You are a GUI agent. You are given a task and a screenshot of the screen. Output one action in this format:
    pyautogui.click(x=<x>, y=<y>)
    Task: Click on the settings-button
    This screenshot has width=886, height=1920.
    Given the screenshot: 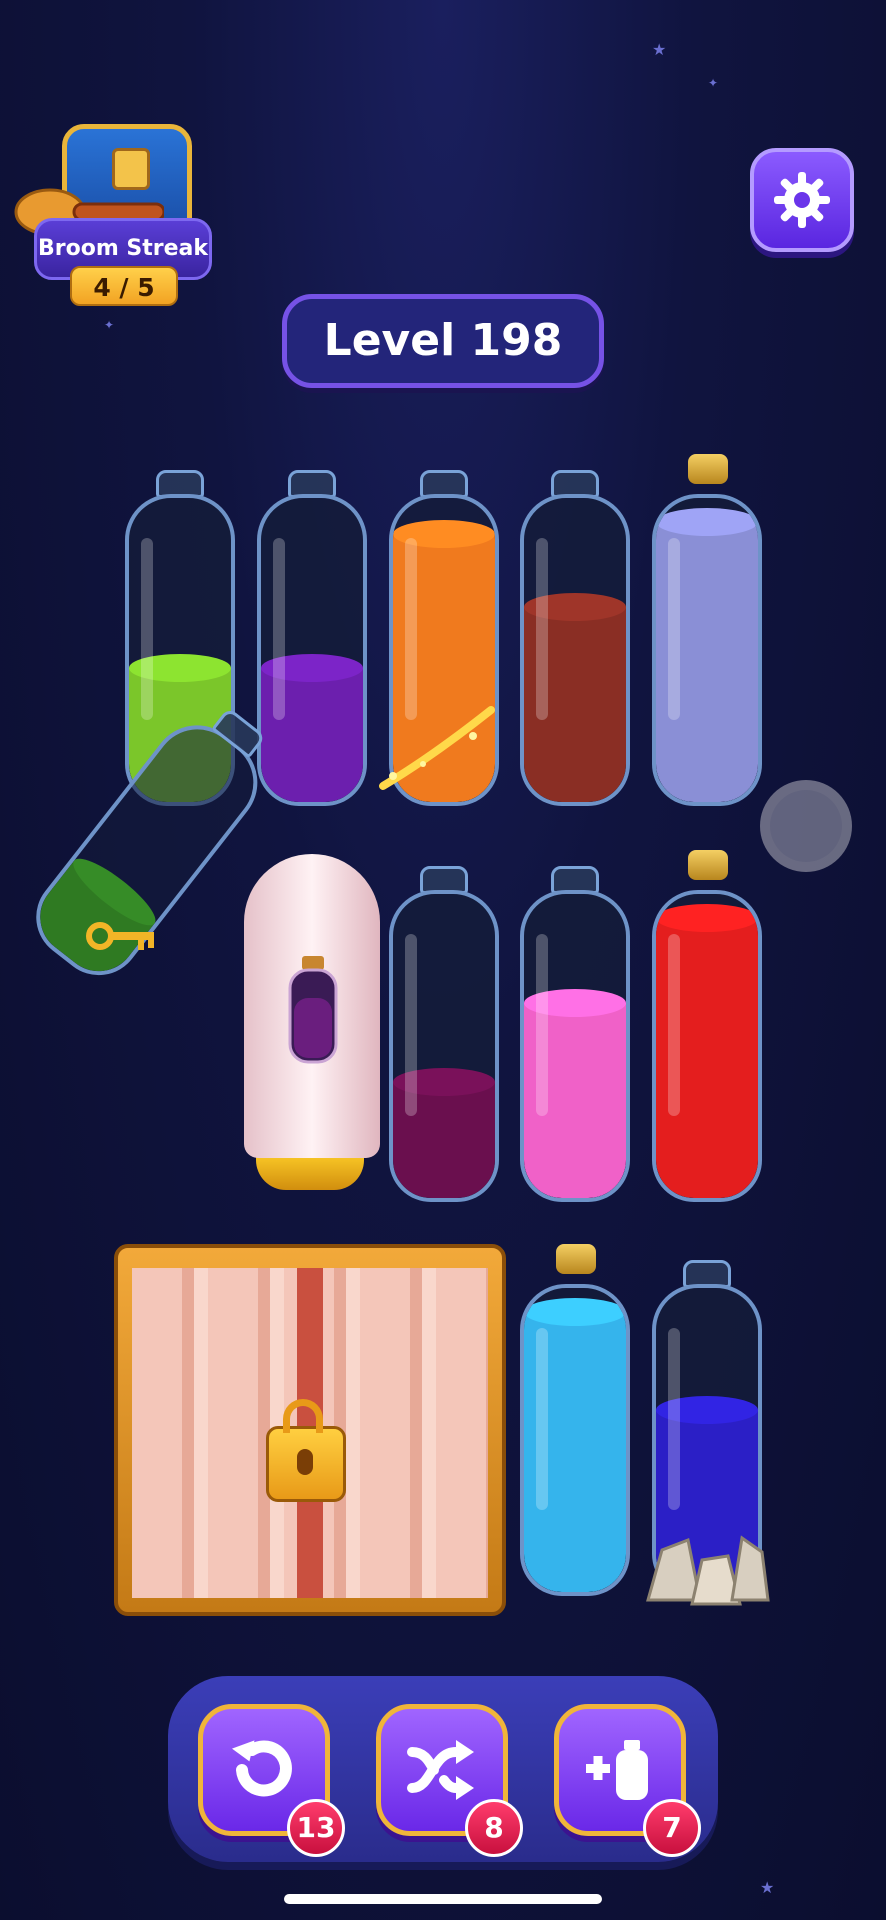 What is the action you would take?
    pyautogui.click(x=802, y=200)
    